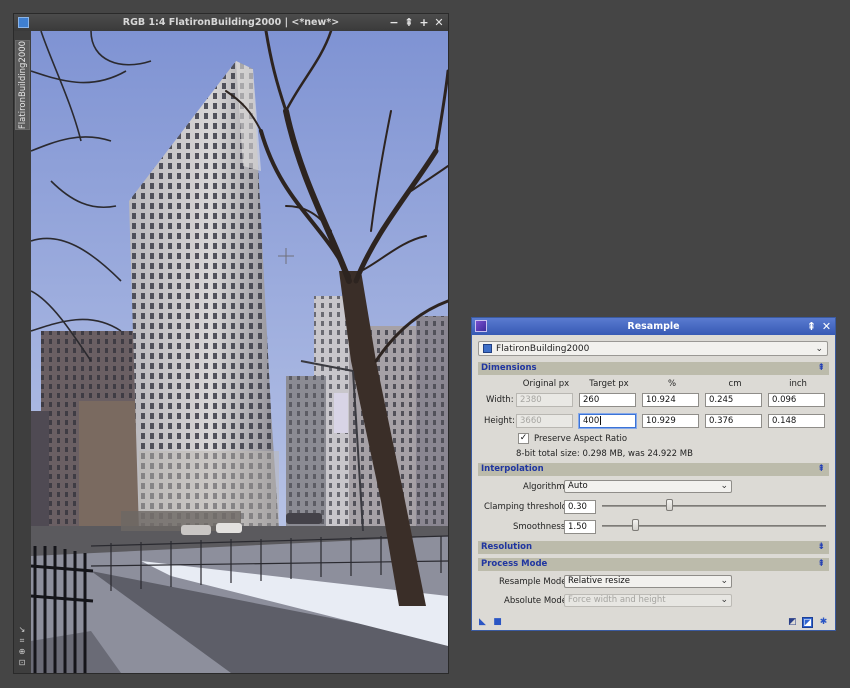 The height and width of the screenshot is (688, 850). I want to click on col-inch: inch, so click(798, 384).